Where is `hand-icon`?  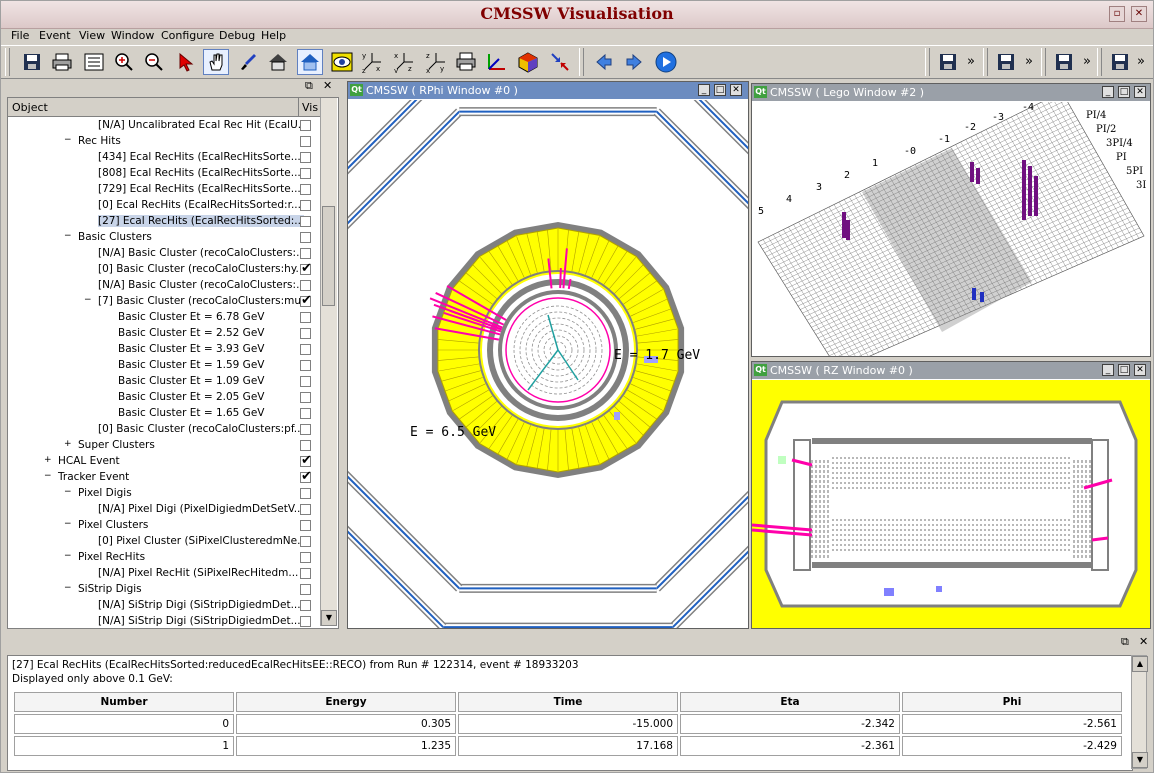 hand-icon is located at coordinates (216, 62).